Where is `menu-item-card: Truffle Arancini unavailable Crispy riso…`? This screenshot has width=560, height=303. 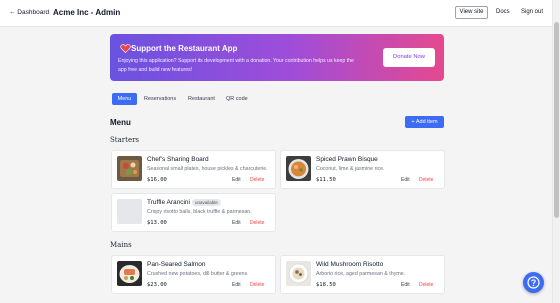
menu-item-card: Truffle Arancini unavailable Crispy riso… is located at coordinates (193, 212).